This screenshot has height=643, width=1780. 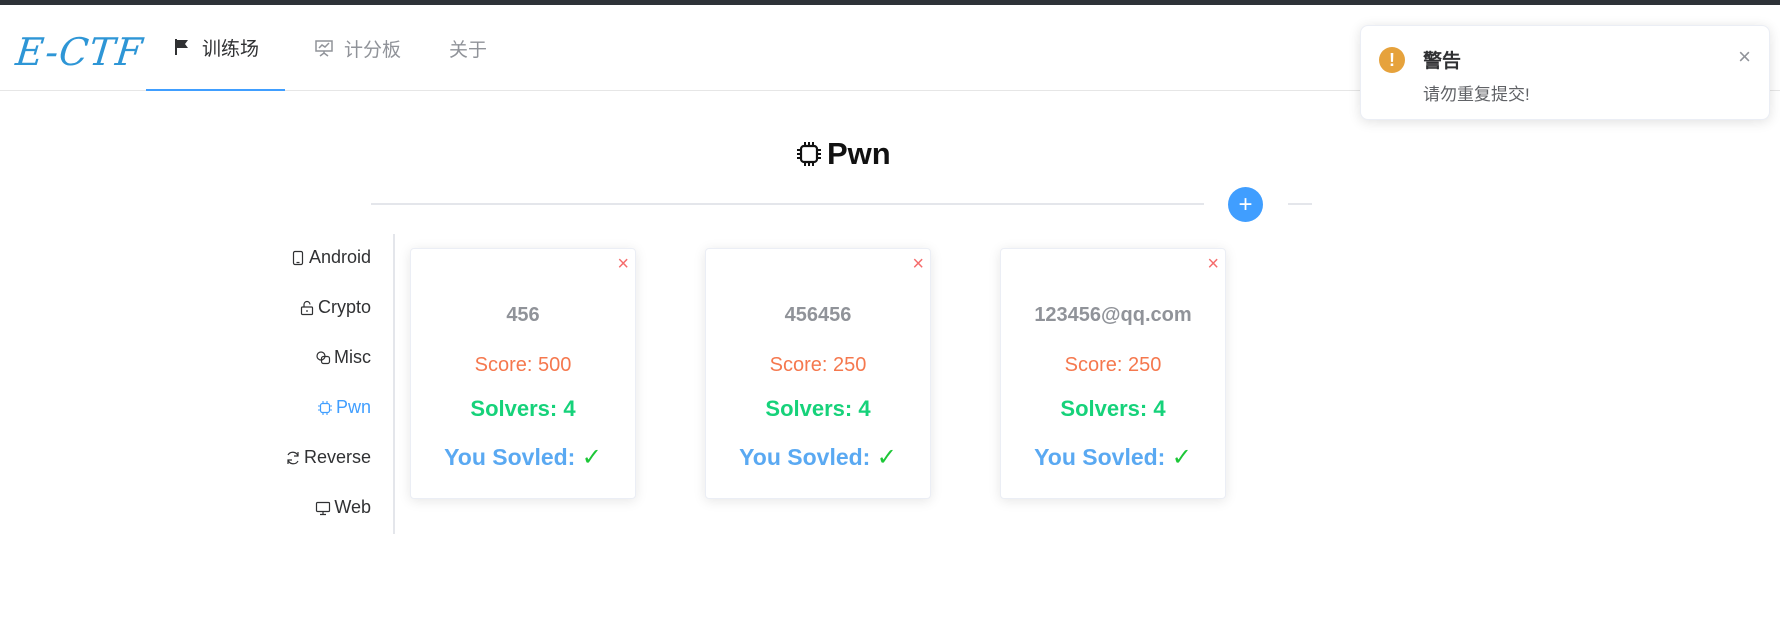 I want to click on category-label: Pwn, so click(x=353, y=407).